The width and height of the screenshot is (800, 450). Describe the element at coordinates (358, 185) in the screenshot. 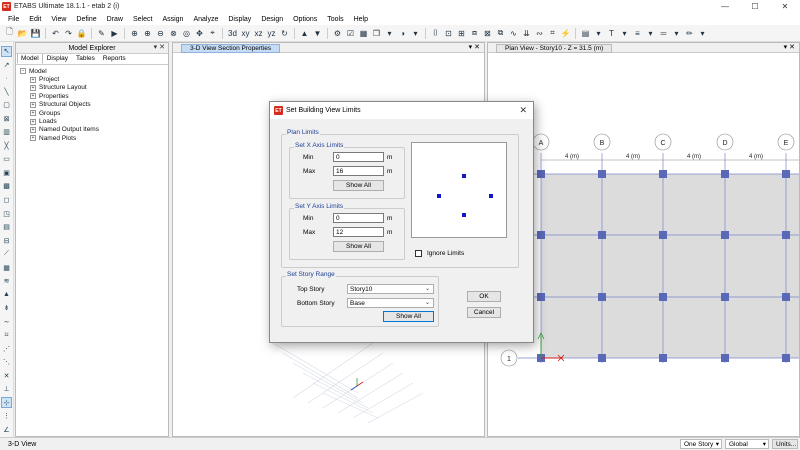

I see `x-show-all-button: Show All` at that location.